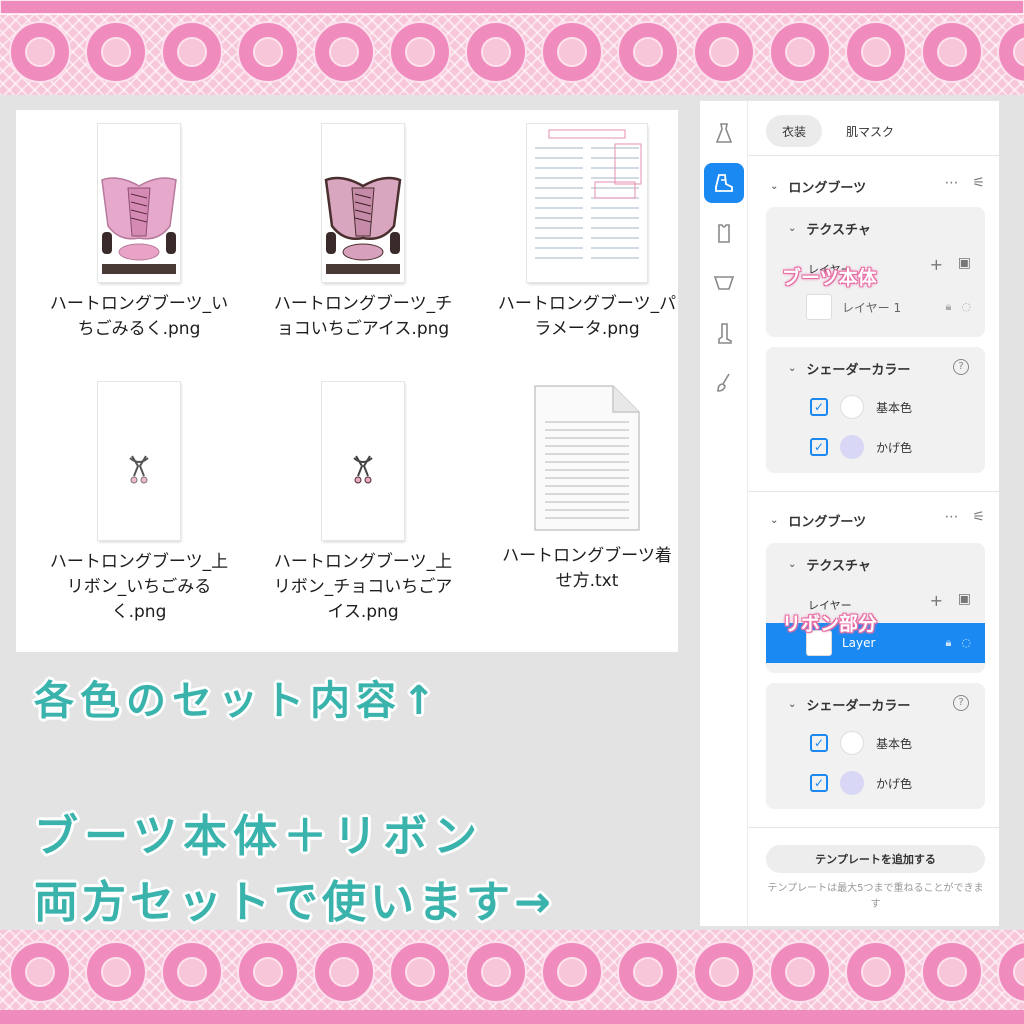  I want to click on section-tools: ⋯ ⚟, so click(964, 517).